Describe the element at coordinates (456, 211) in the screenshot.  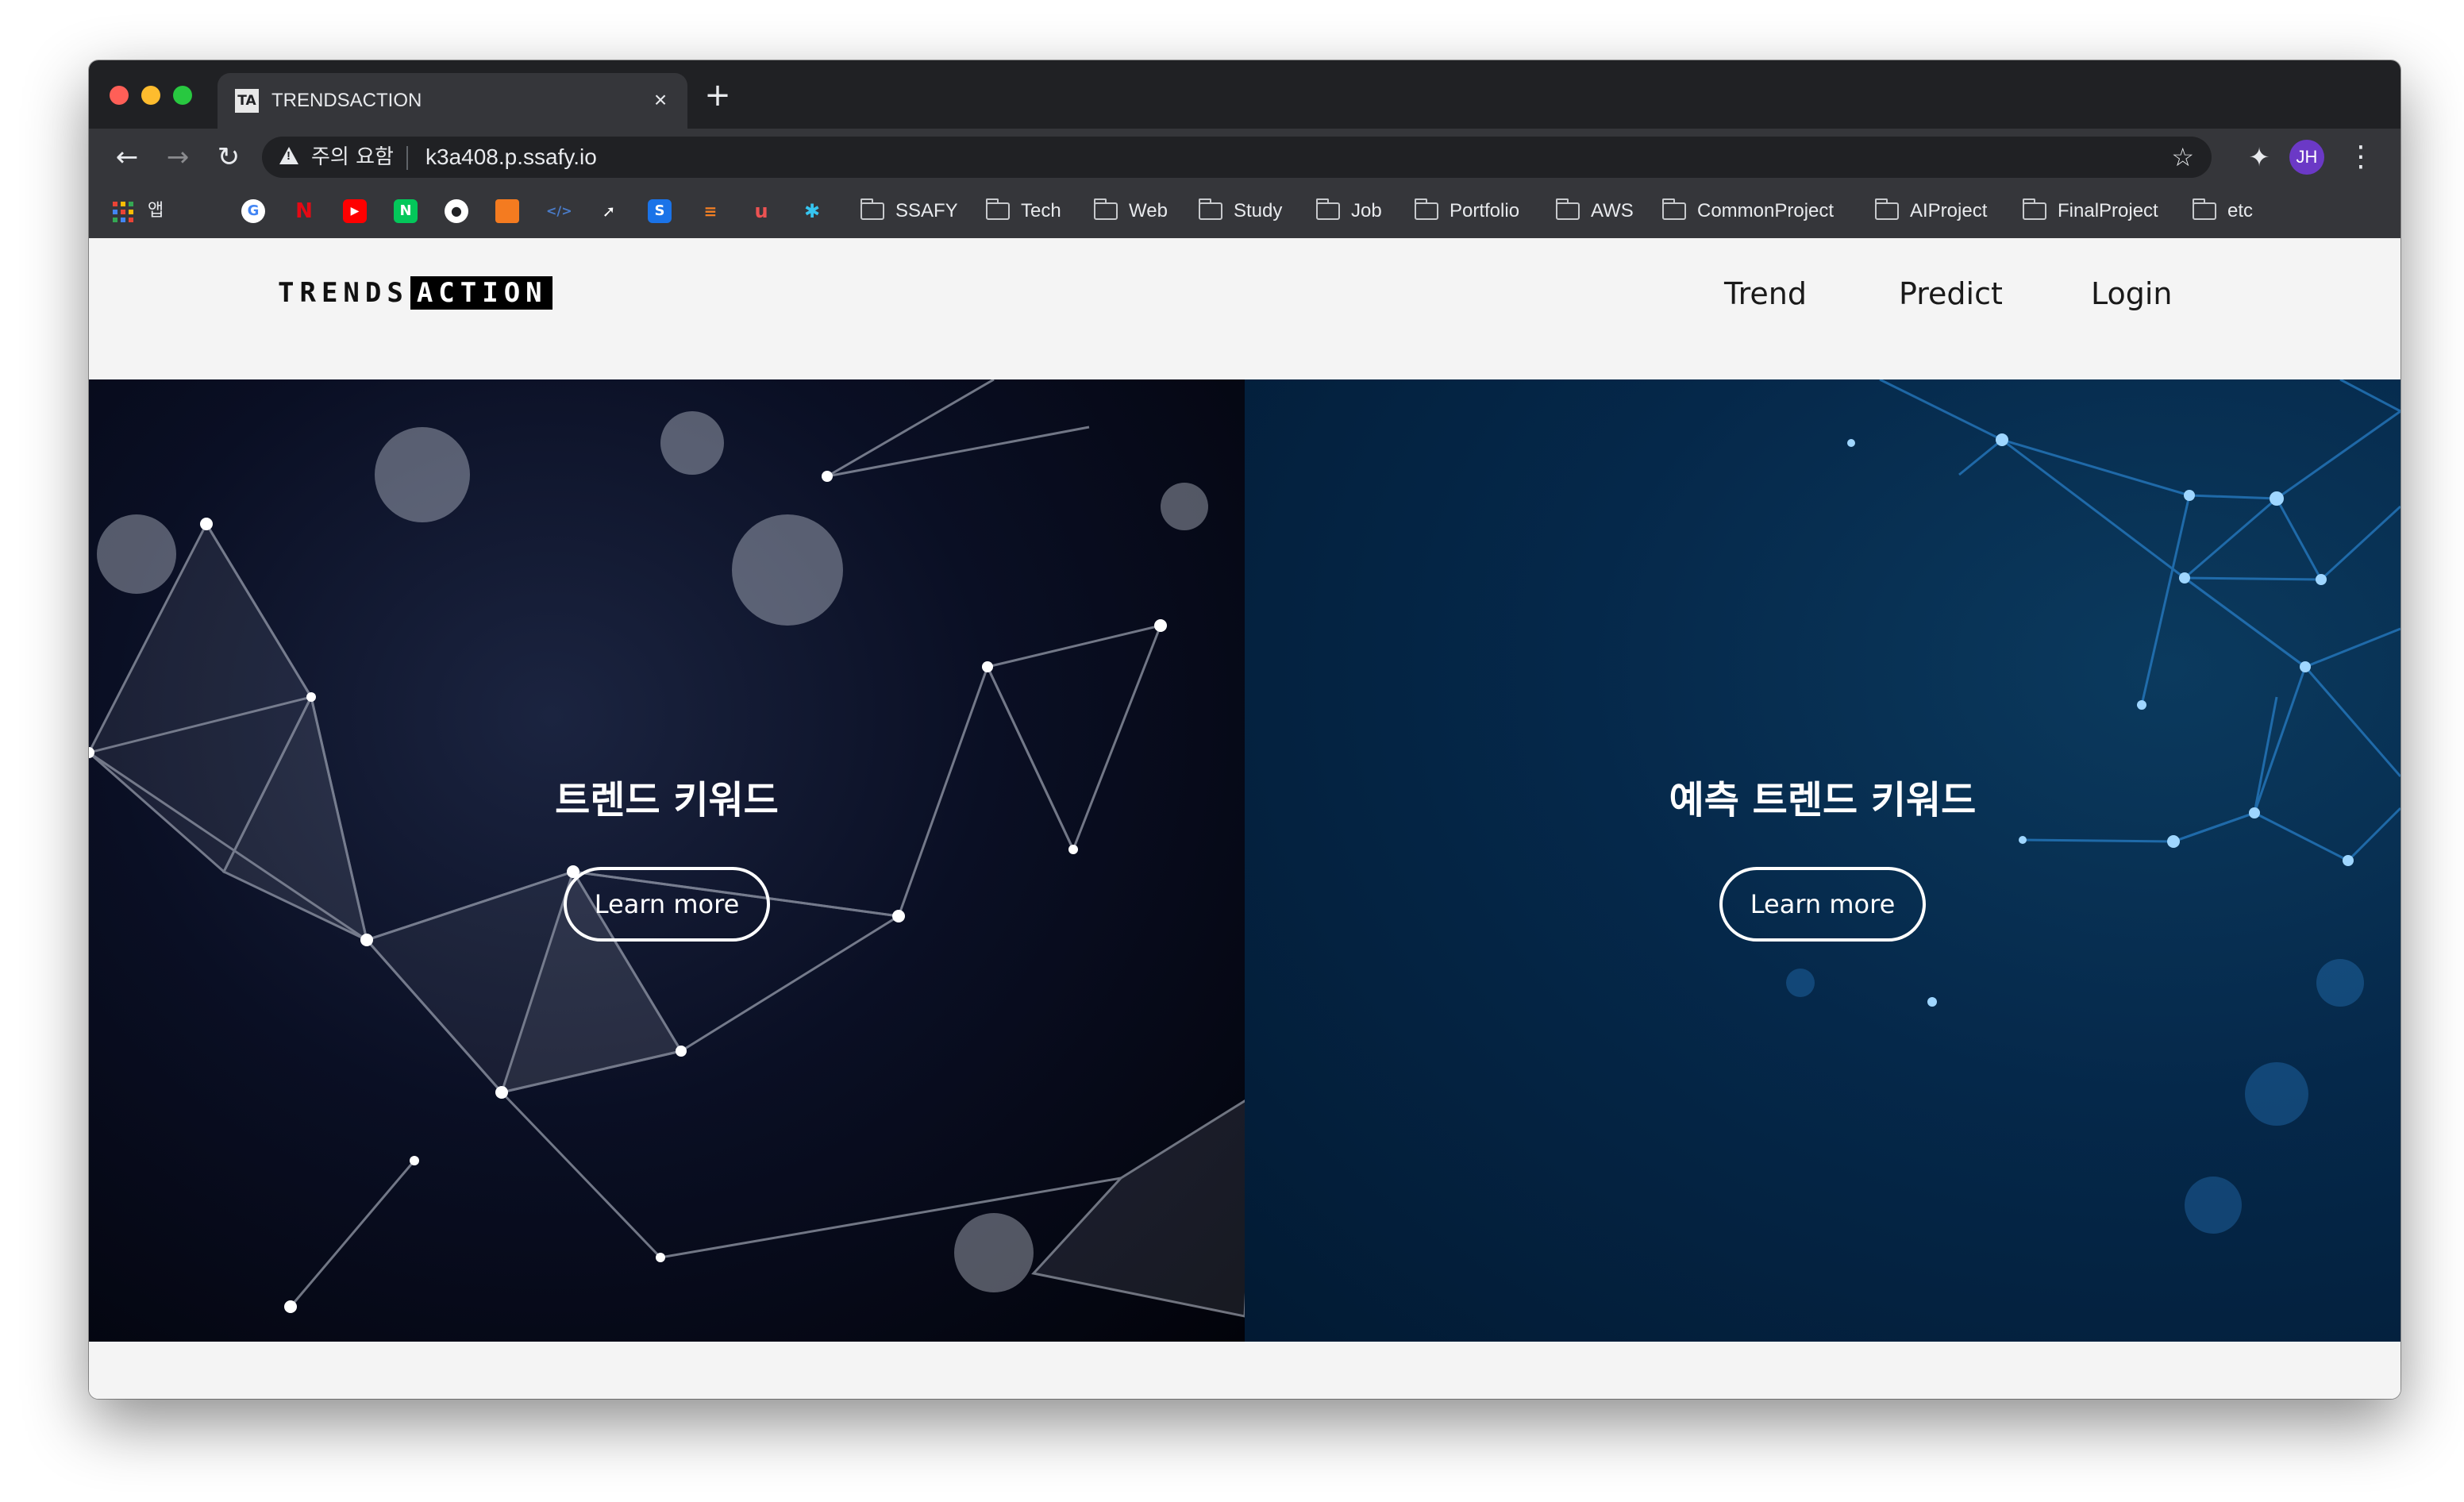
I see `github-icon: ●` at that location.